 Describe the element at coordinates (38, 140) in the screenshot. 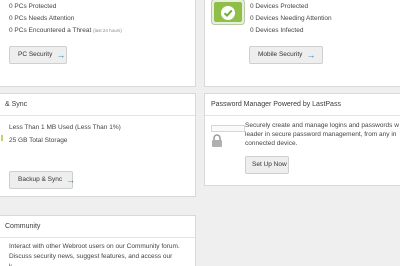

I see `storage-total: 25 GB Total Storage` at that location.